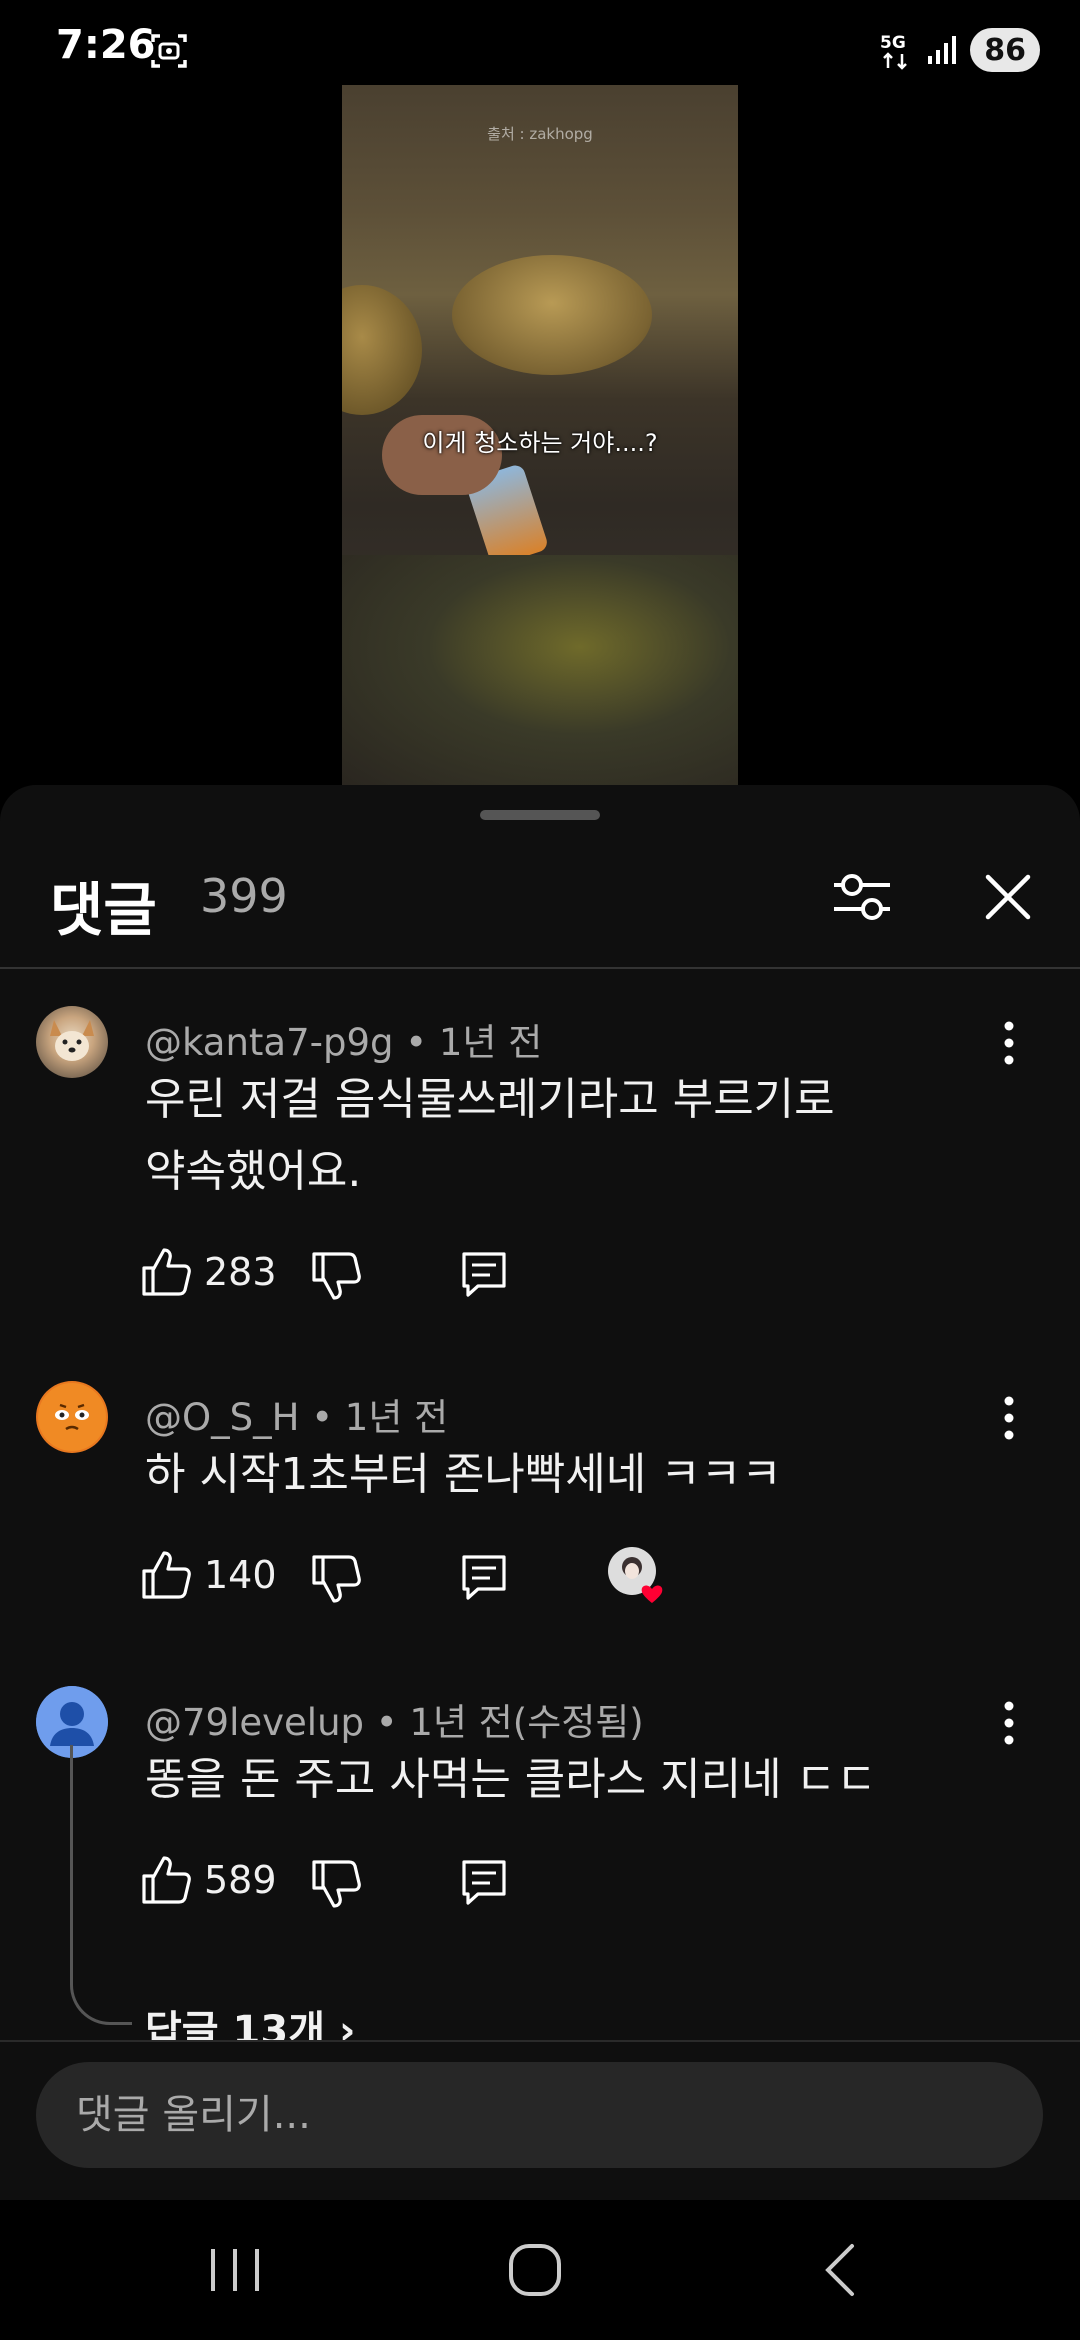 Image resolution: width=1080 pixels, height=2340 pixels. I want to click on status-indicators: 5G 86, so click(959, 50).